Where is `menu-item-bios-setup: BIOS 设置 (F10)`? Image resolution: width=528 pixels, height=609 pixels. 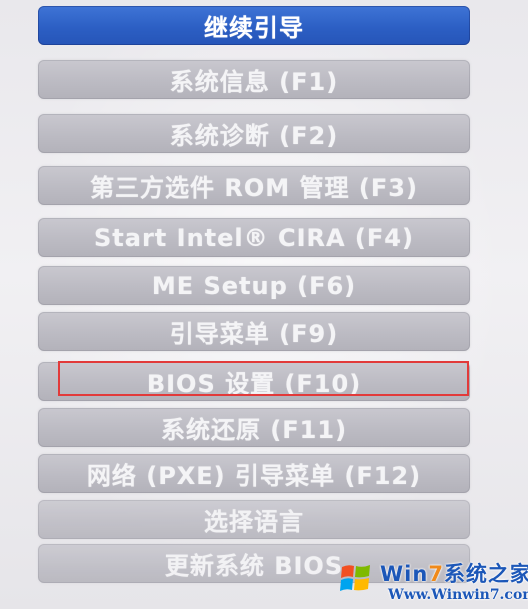
menu-item-bios-setup: BIOS 设置 (F10) is located at coordinates (254, 381).